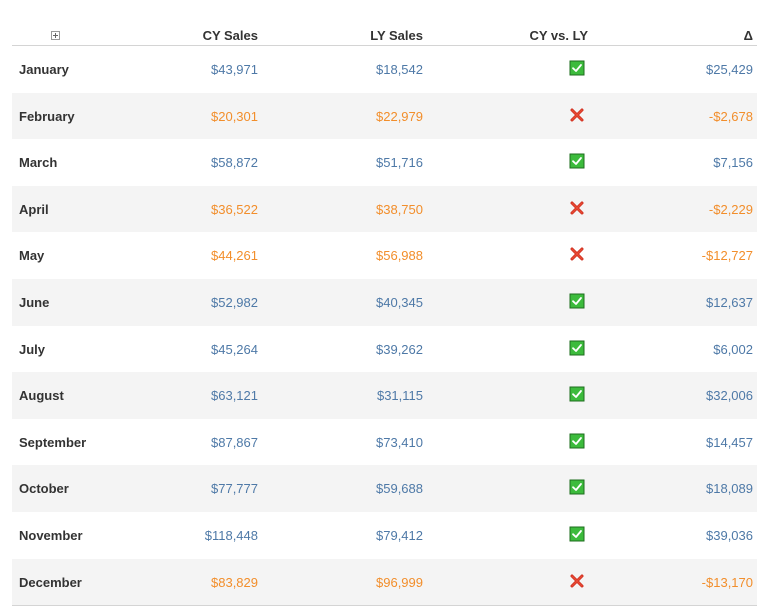 Image resolution: width=768 pixels, height=615 pixels. I want to click on delta-value: $12,637, so click(729, 302).